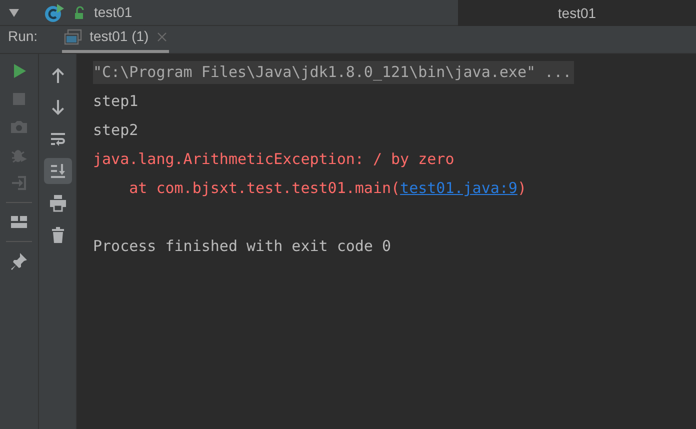 This screenshot has height=429, width=696. What do you see at coordinates (115, 101) in the screenshot?
I see `output-line: step1` at bounding box center [115, 101].